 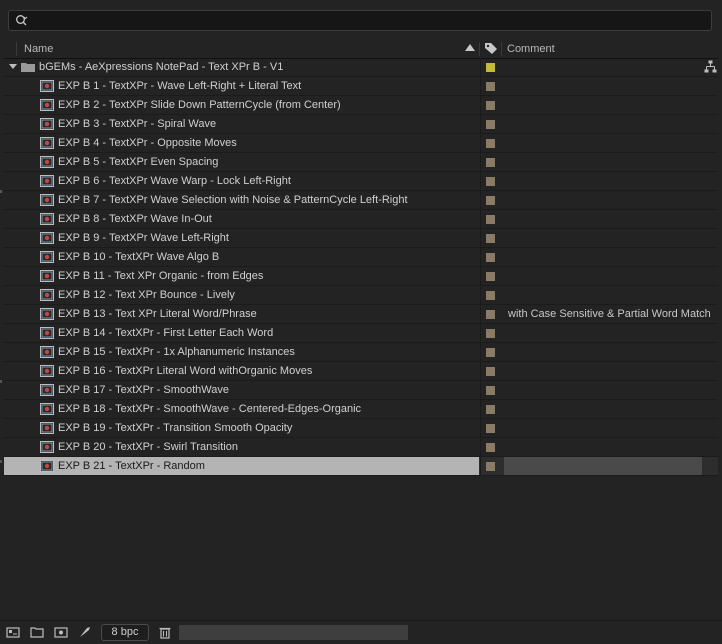 I want to click on composition-name: EXP B 8 - TextXPr Wave In-Out, so click(x=135, y=219).